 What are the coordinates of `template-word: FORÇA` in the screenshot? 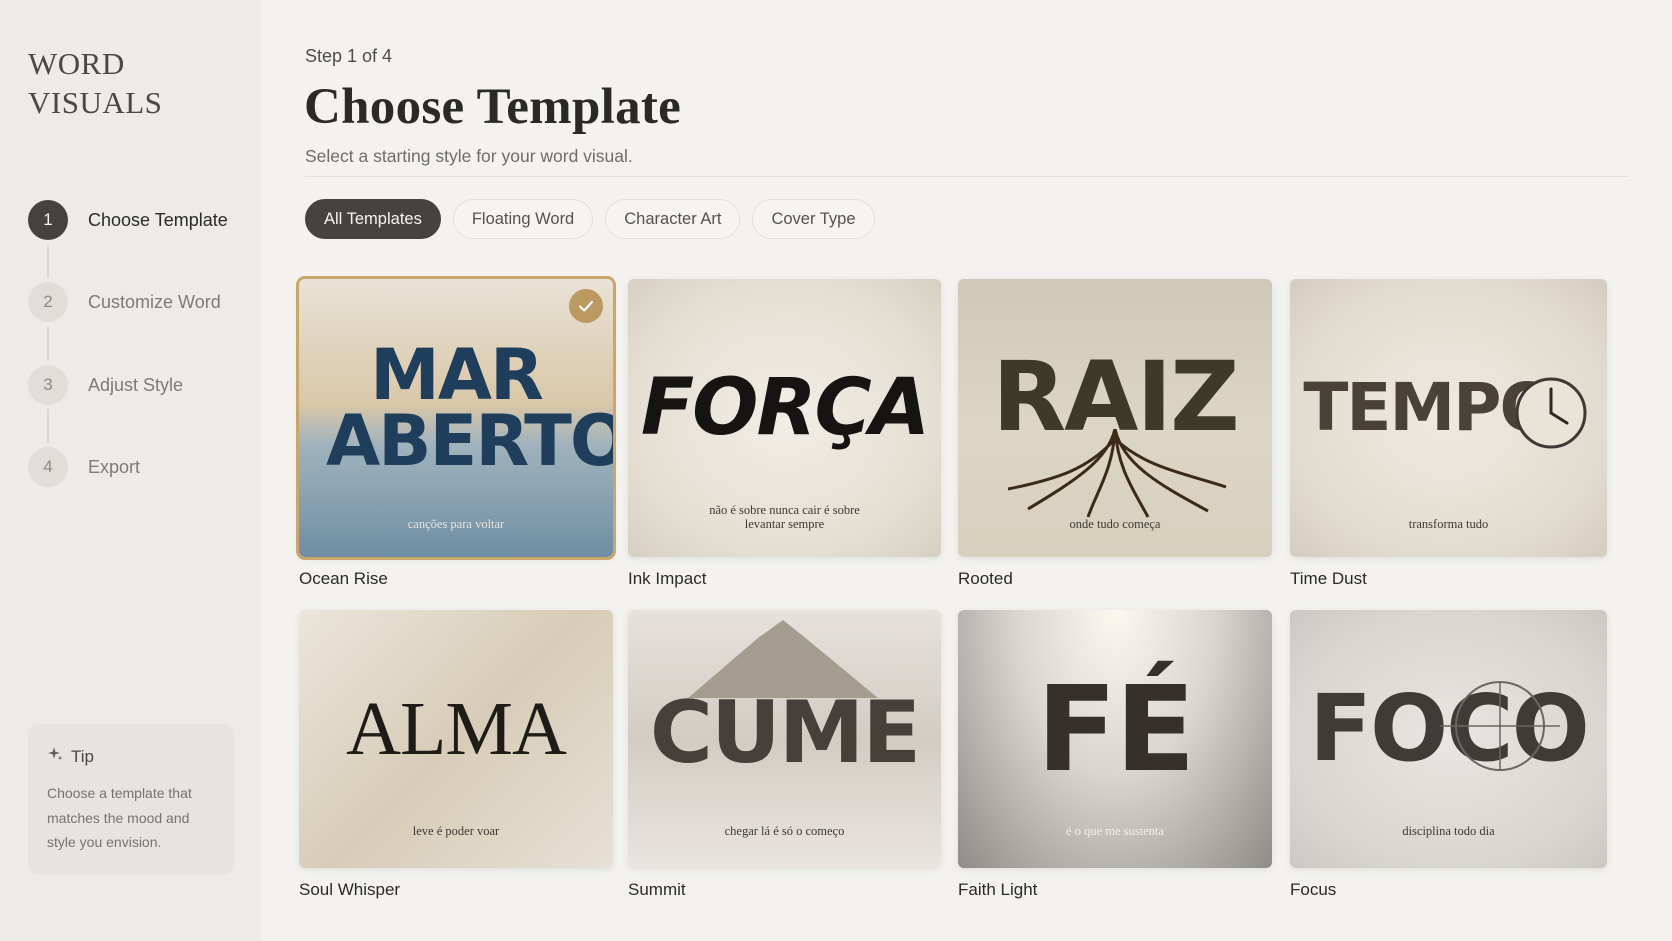 It's located at (785, 407).